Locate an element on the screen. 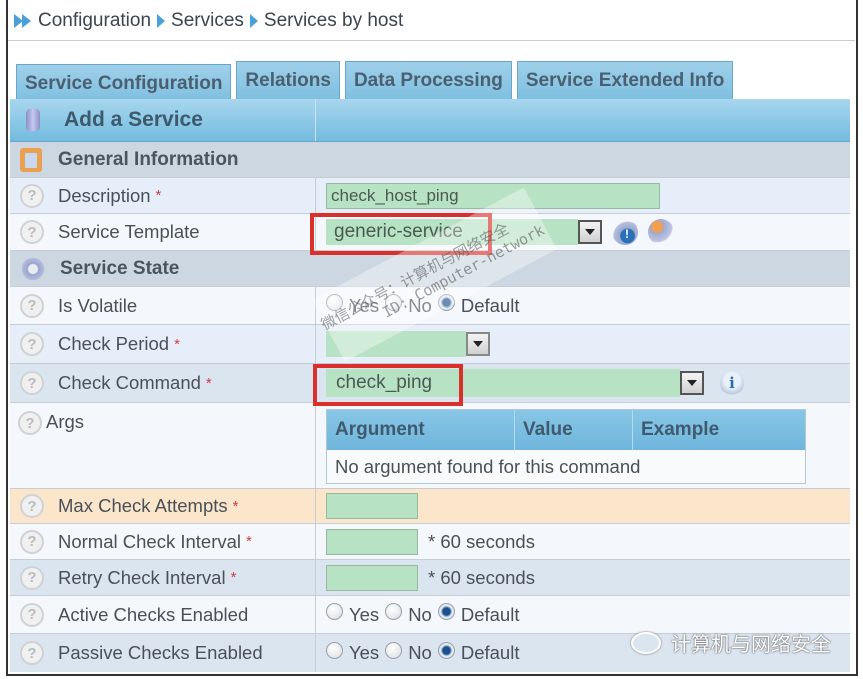 The height and width of the screenshot is (679, 863). passive-checks-yes-radio is located at coordinates (334, 650).